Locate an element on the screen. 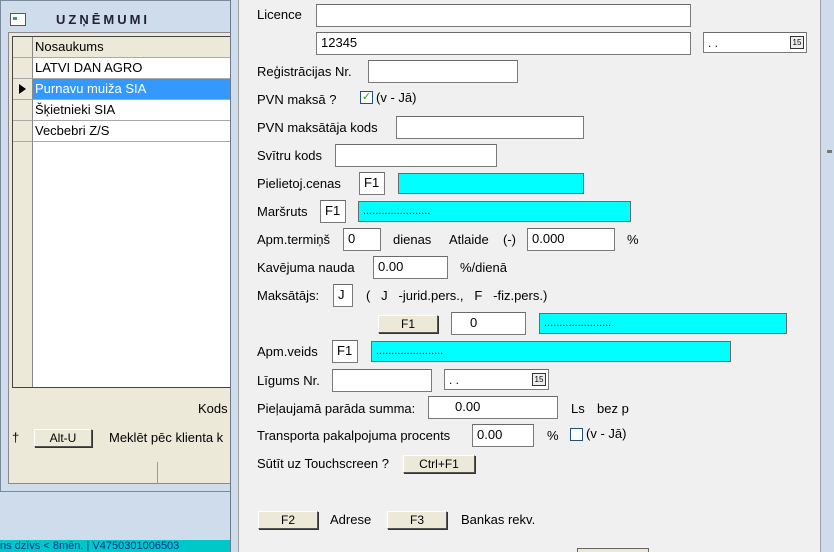 Image resolution: width=834 pixels, height=552 pixels. payer-type-field: J is located at coordinates (343, 295).